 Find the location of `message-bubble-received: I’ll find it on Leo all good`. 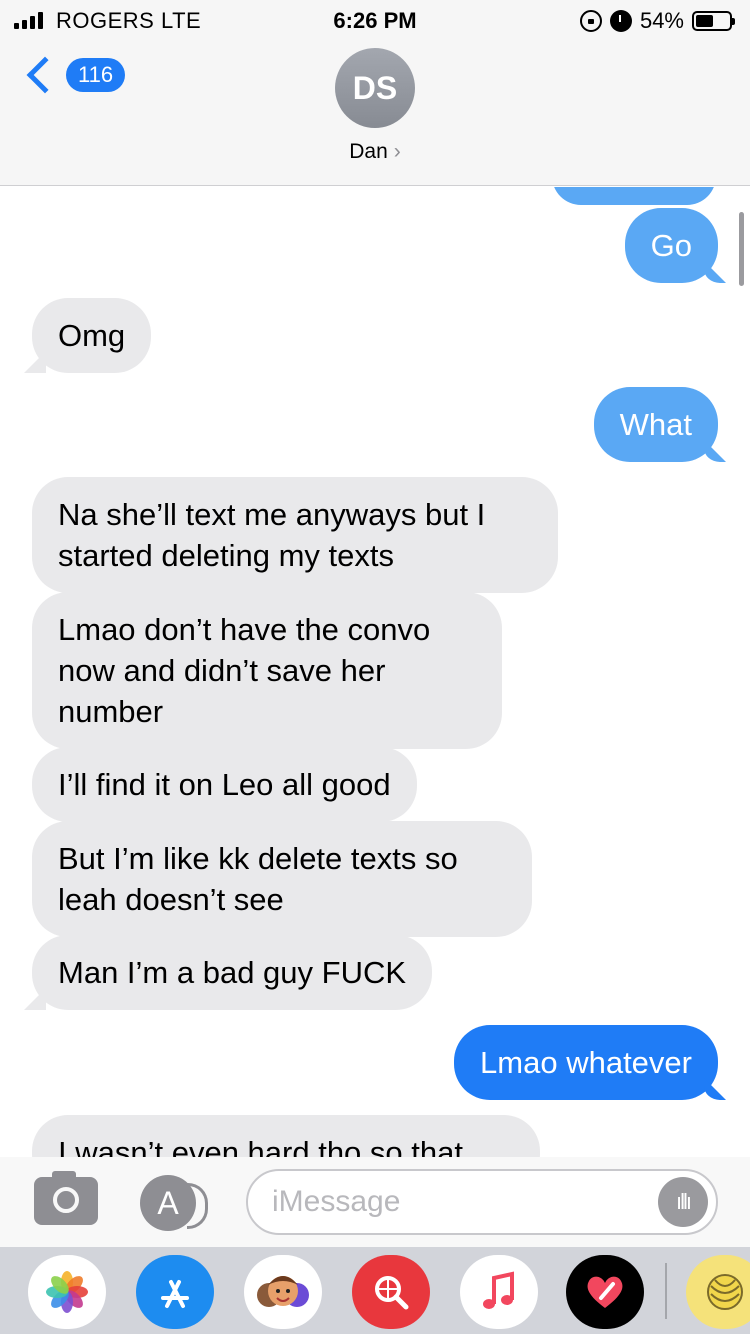

message-bubble-received: I’ll find it on Leo all good is located at coordinates (224, 784).